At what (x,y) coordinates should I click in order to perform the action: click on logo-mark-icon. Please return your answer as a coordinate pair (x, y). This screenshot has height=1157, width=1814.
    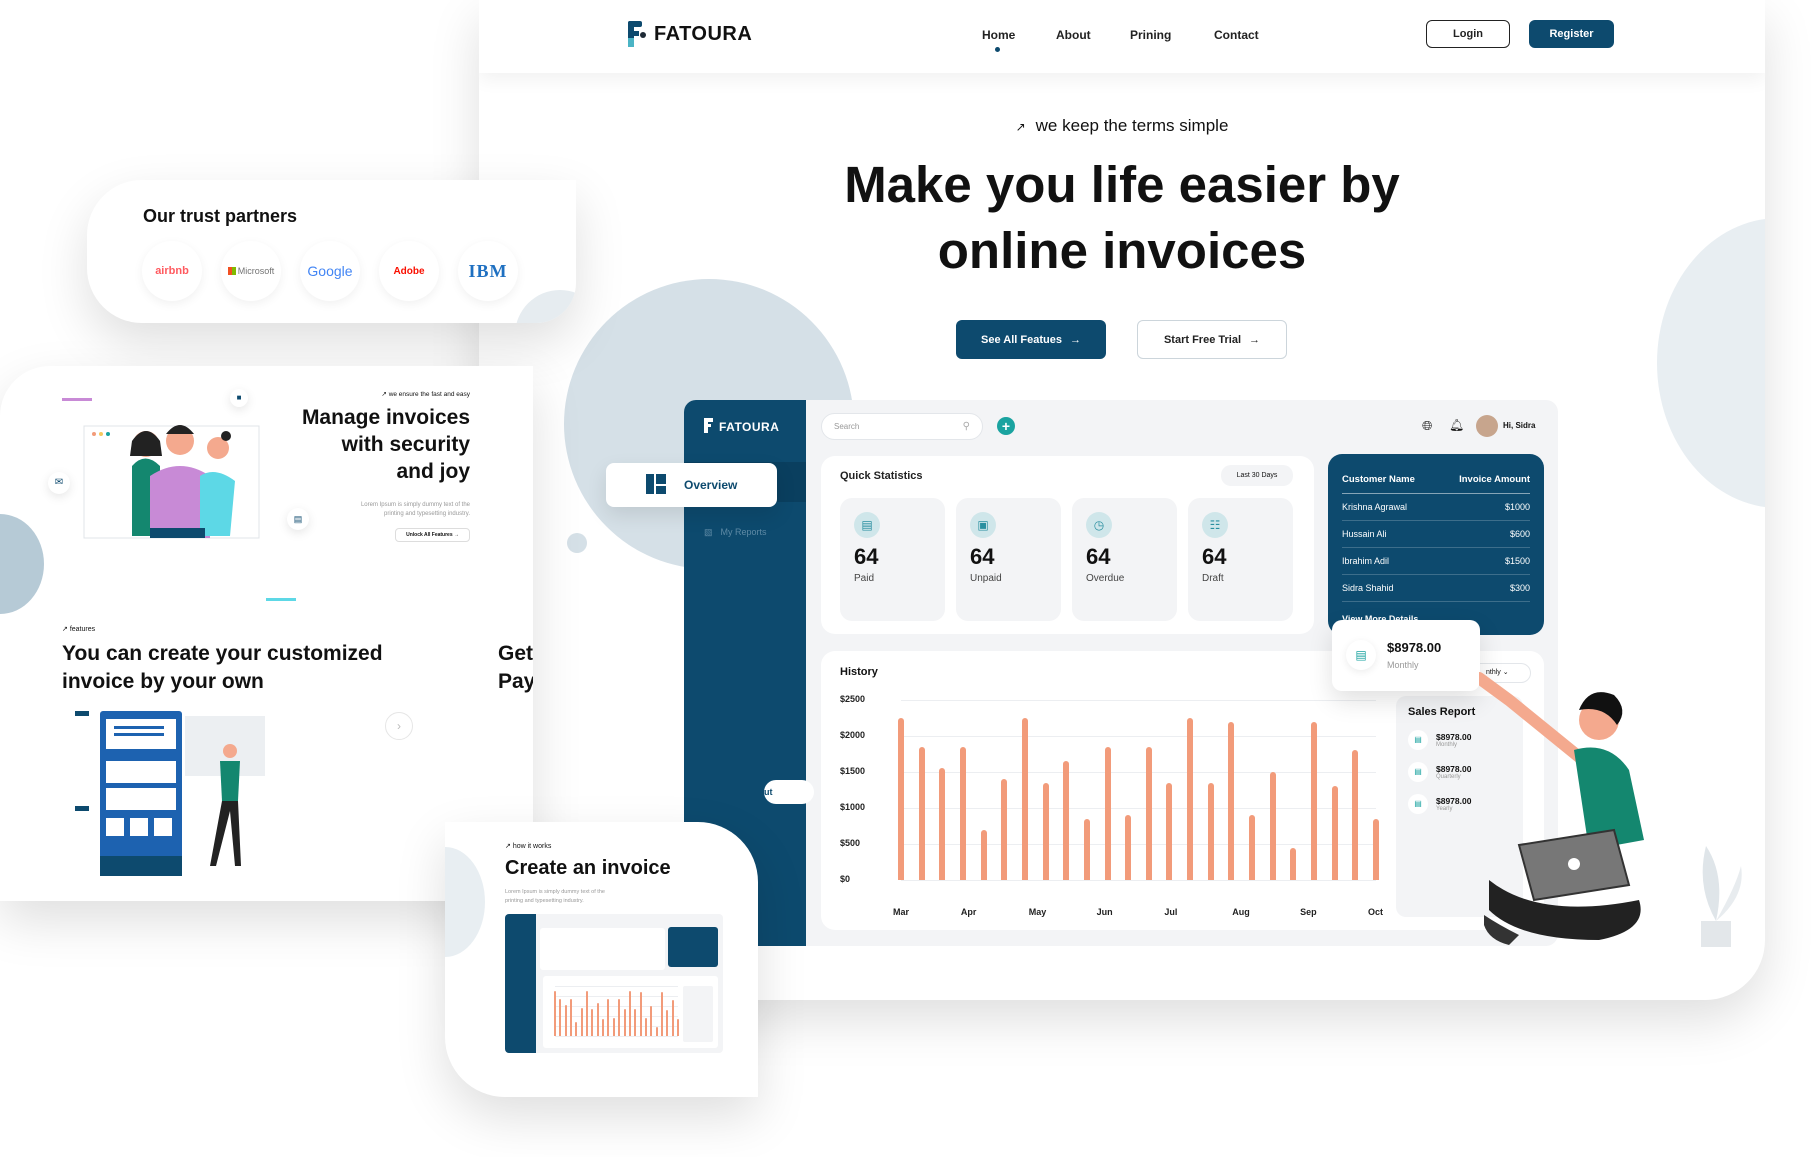
    Looking at the image, I should click on (709, 427).